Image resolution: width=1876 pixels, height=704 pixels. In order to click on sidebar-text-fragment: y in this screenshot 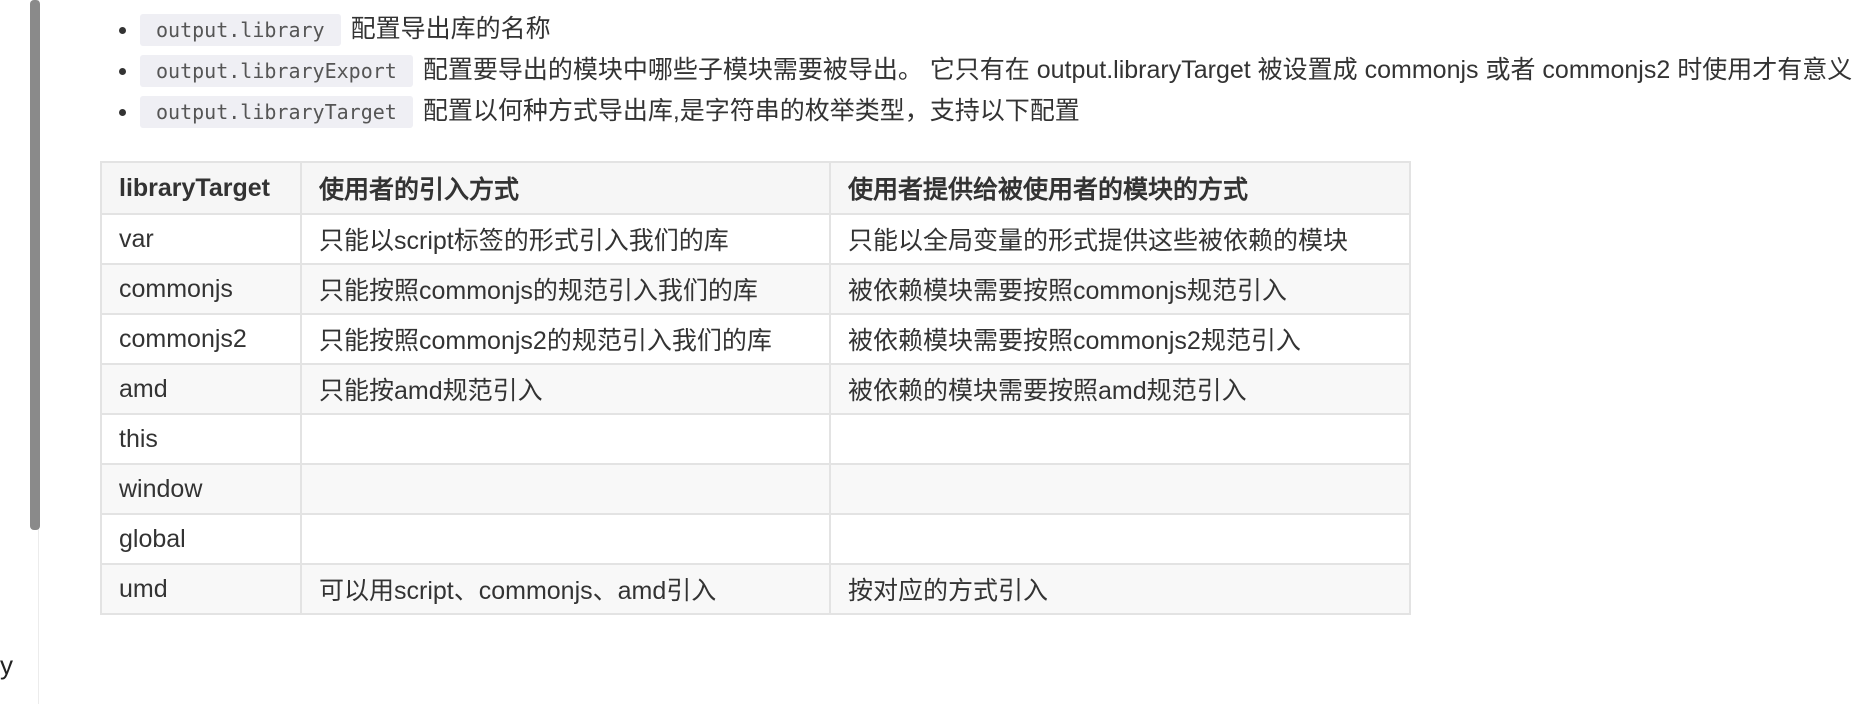, I will do `click(6, 665)`.